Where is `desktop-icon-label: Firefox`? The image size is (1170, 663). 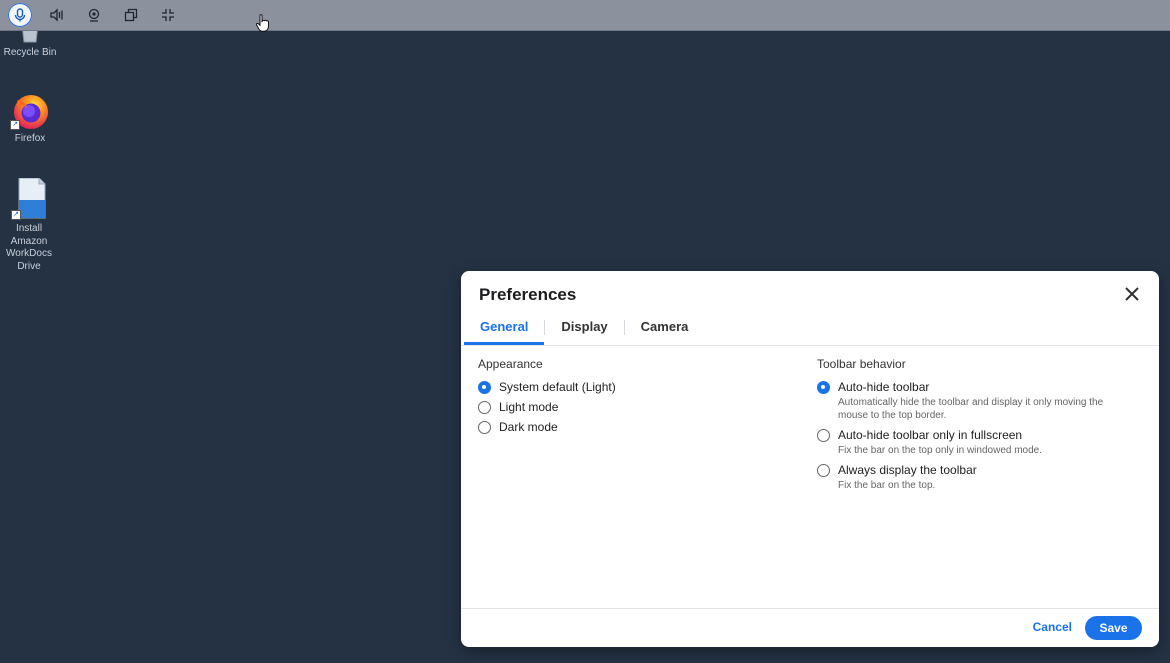
desktop-icon-label: Firefox is located at coordinates (30, 138).